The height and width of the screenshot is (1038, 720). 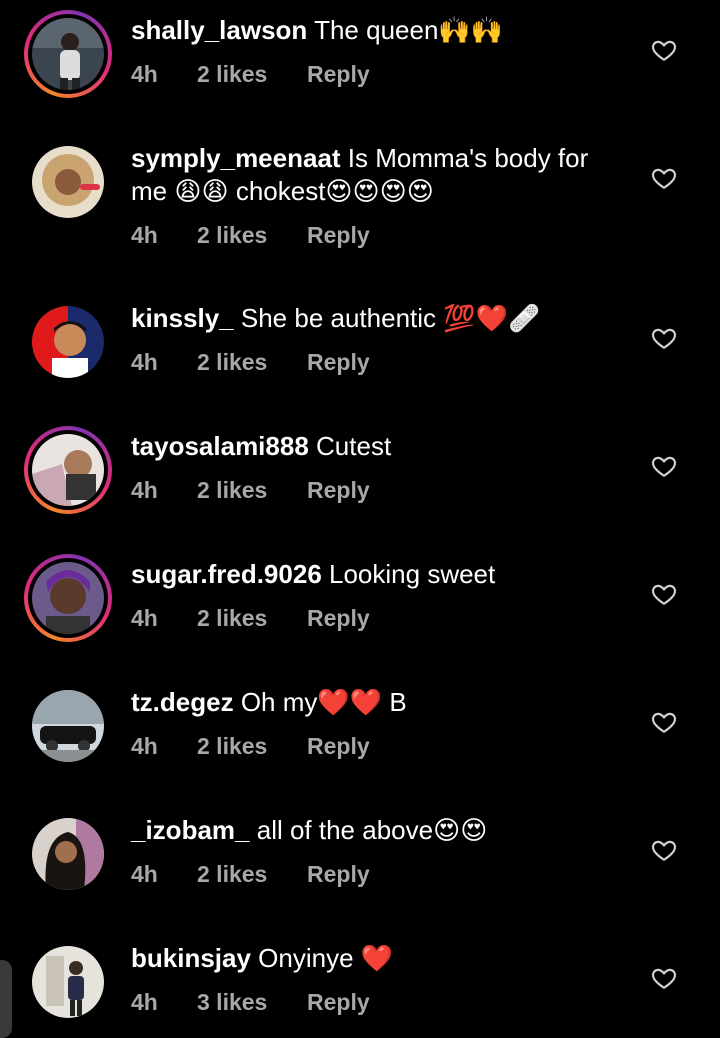 I want to click on comment-emoji: ❤️❤️, so click(x=350, y=703).